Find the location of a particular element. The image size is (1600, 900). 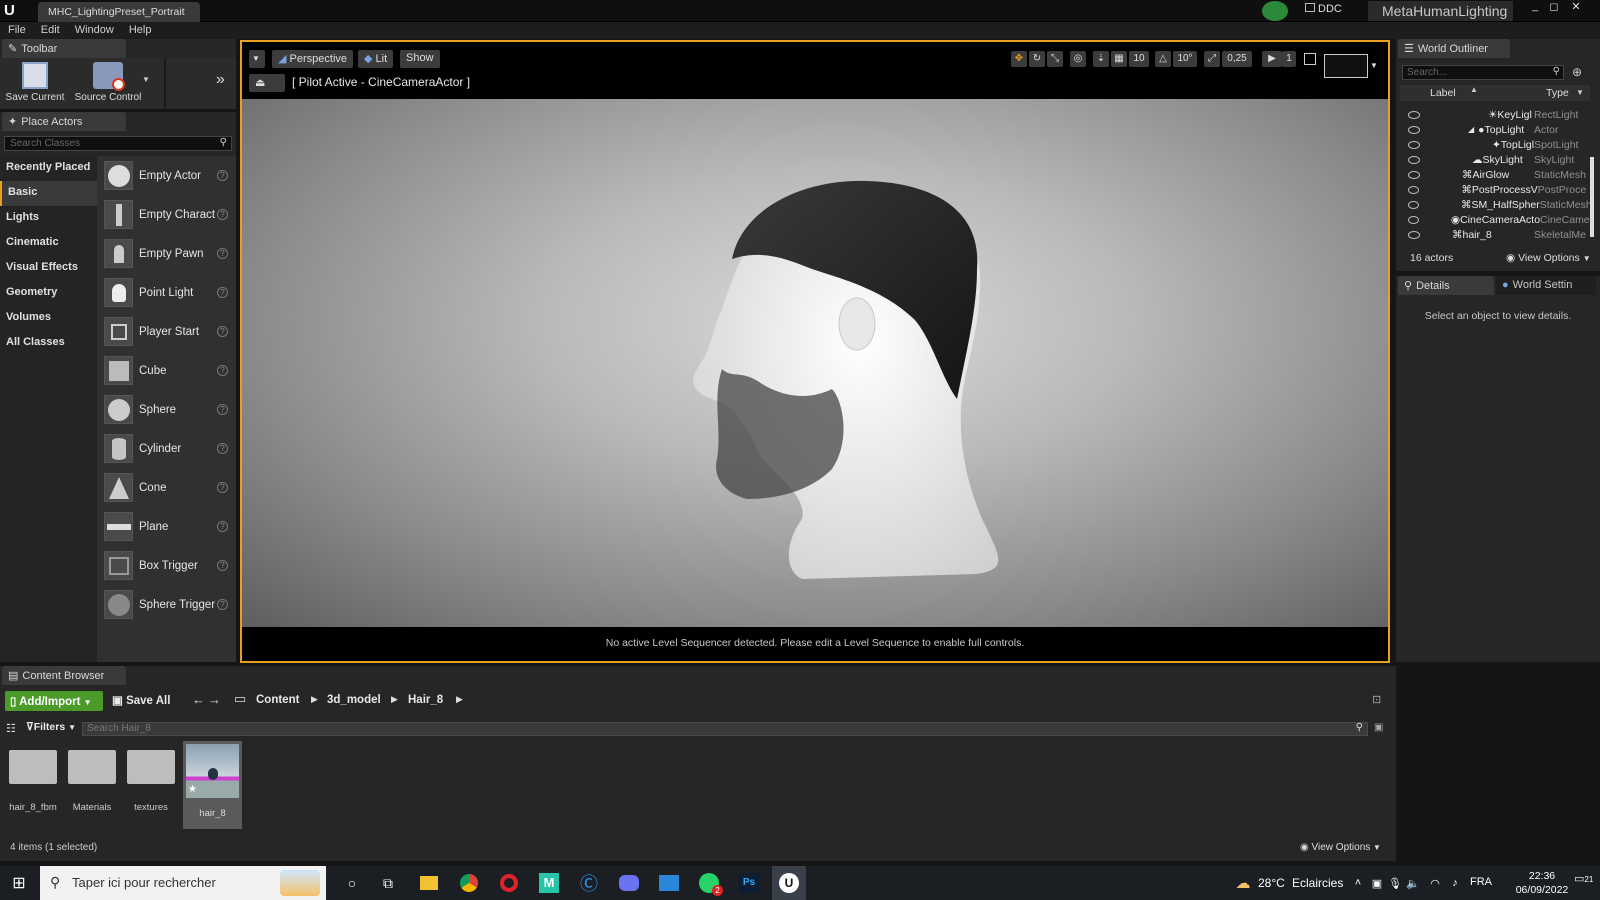

show-button: Show is located at coordinates (420, 59).